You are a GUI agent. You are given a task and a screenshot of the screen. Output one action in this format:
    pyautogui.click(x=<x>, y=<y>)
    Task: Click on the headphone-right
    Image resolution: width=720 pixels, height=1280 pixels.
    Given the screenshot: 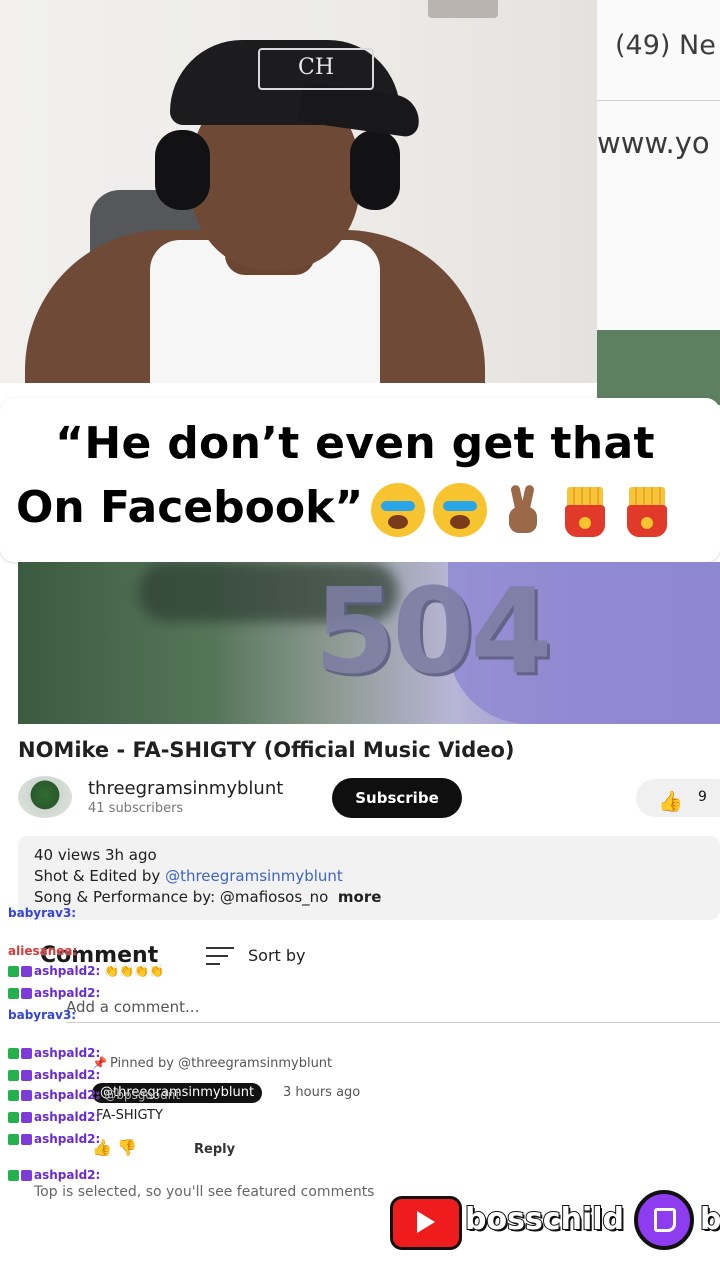 What is the action you would take?
    pyautogui.click(x=375, y=170)
    